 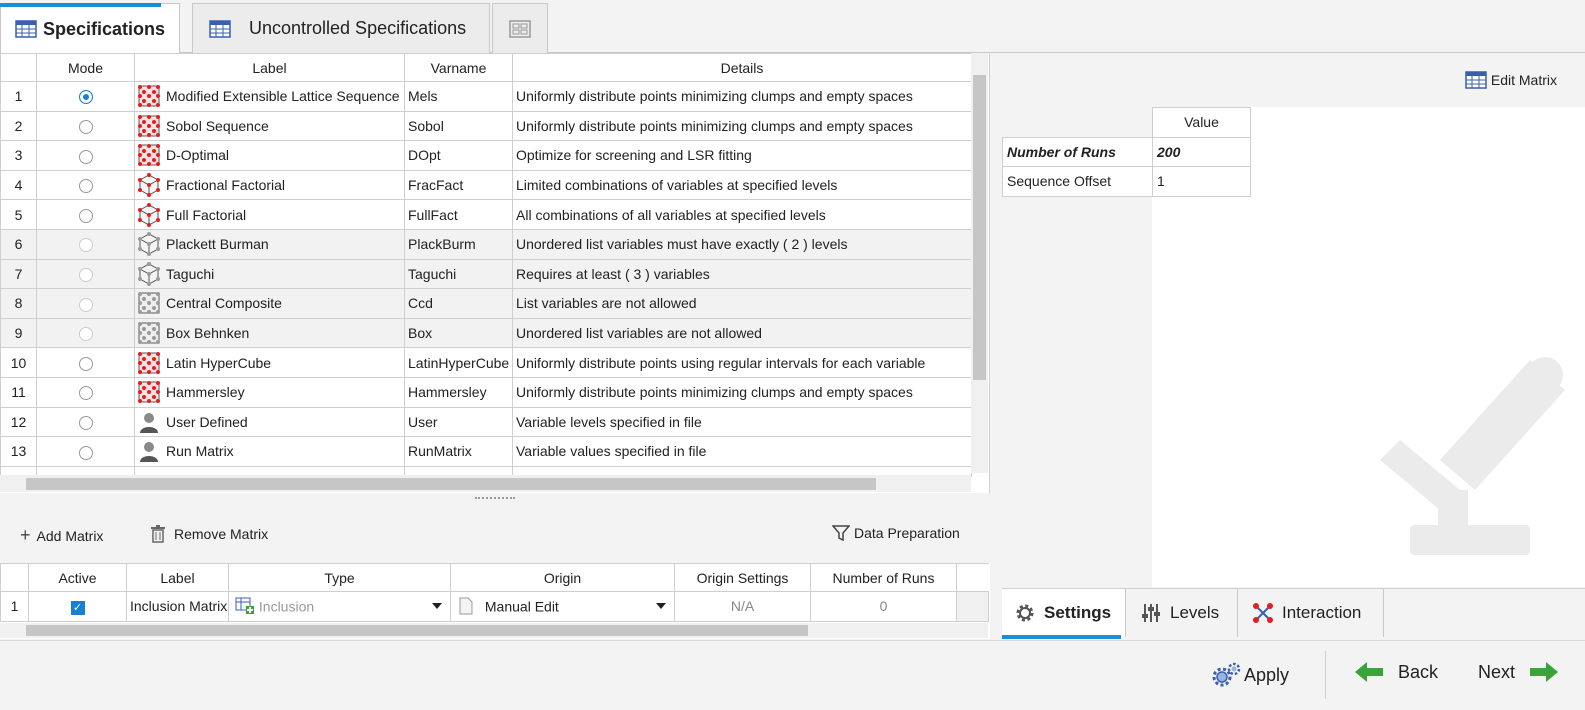 I want to click on tab-uncontrolled-specifications: Uncontrolled Specifications, so click(x=341, y=28).